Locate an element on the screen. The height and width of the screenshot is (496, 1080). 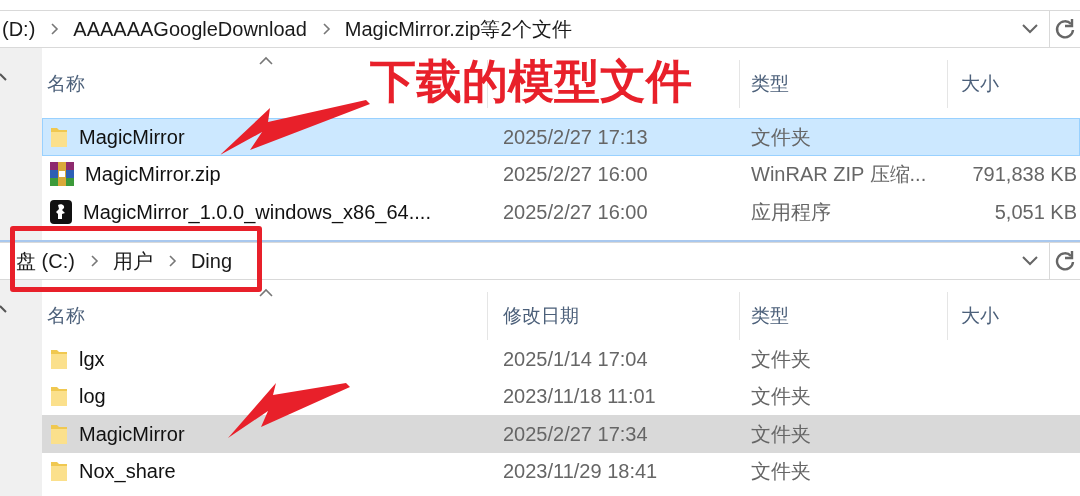
breadcrumb-item: AAAAAAGoogleDownload is located at coordinates (190, 29).